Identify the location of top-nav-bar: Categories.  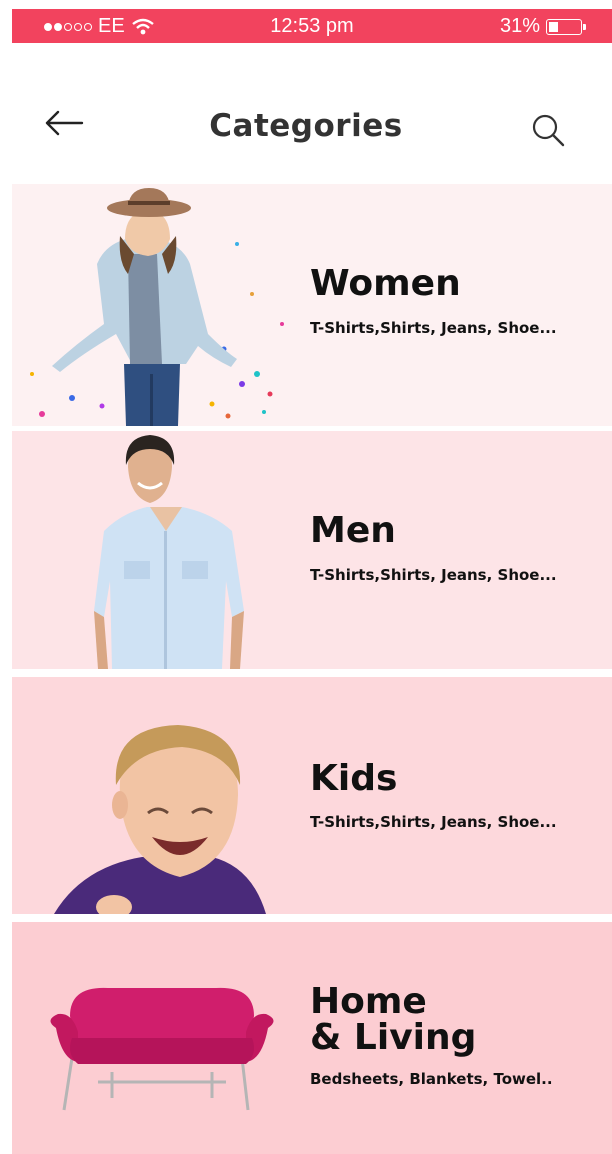
(306, 130).